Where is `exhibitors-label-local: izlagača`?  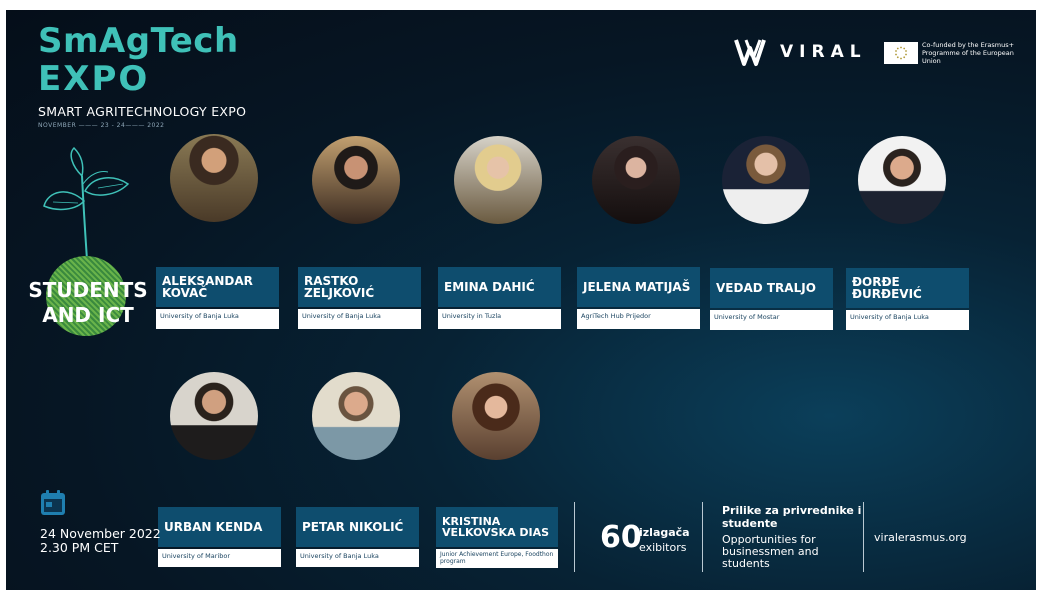
exhibitors-label-local: izlagača is located at coordinates (664, 532).